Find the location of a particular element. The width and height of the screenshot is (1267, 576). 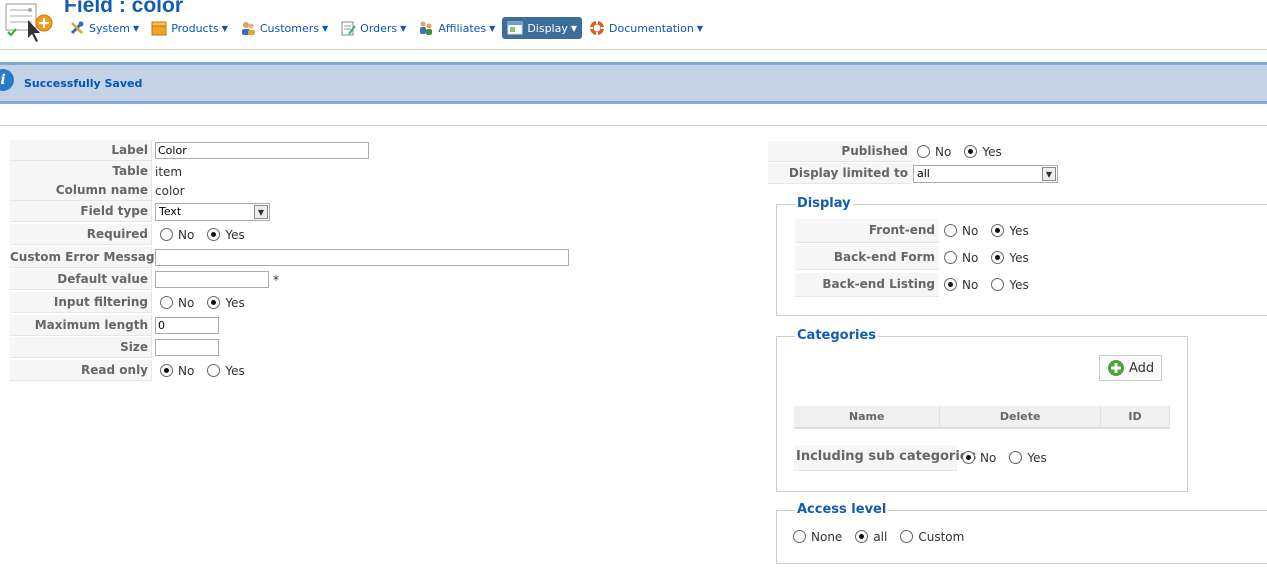

row-display-limited: Display limited to all ▼ is located at coordinates (913, 173).